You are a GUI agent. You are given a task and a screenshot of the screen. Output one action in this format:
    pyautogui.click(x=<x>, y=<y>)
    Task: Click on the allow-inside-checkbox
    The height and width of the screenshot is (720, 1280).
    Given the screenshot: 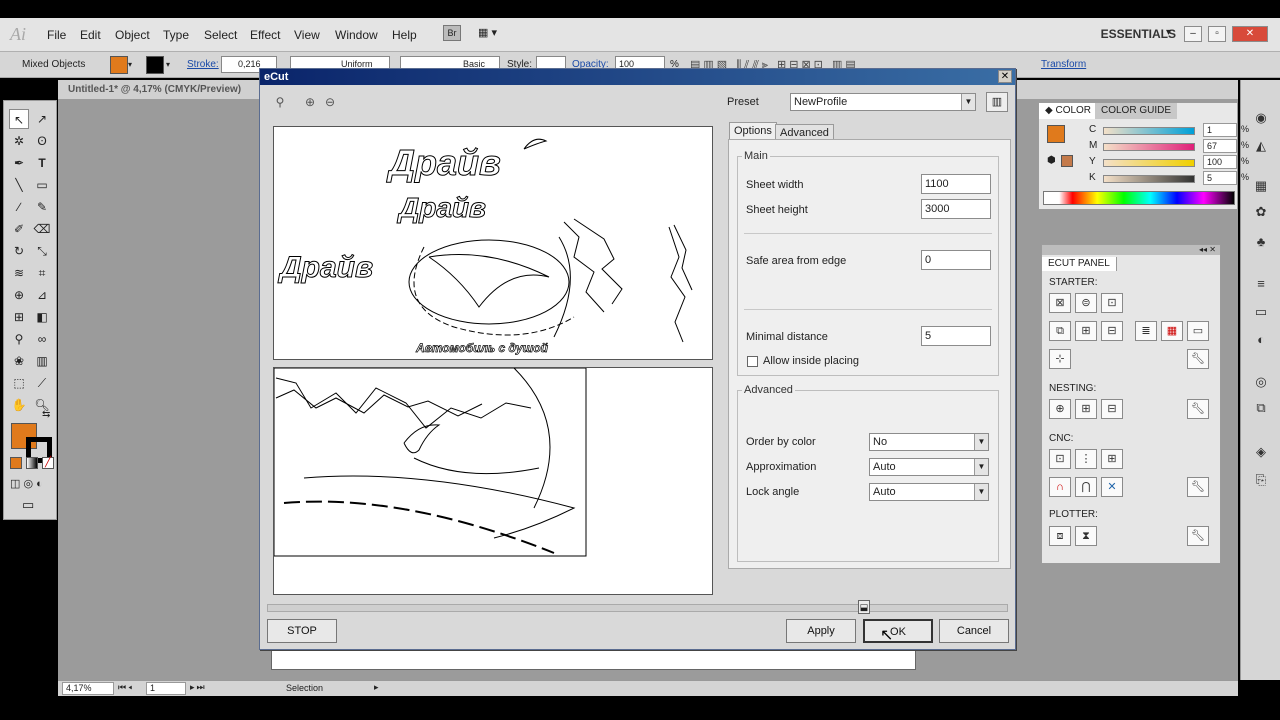 What is the action you would take?
    pyautogui.click(x=752, y=361)
    